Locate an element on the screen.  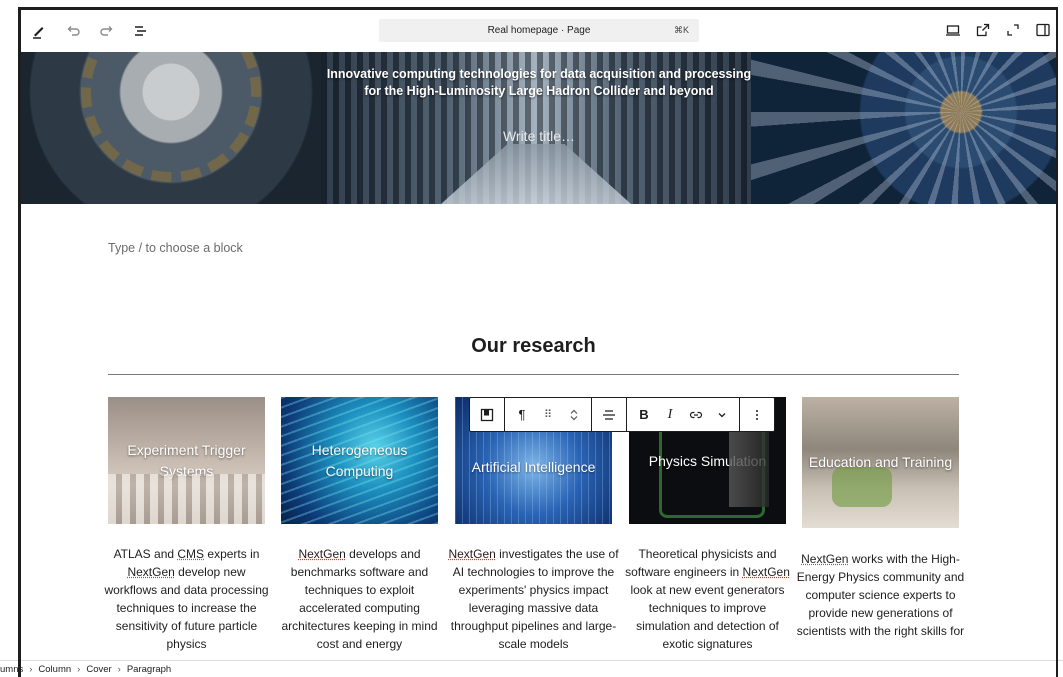
separator is located at coordinates (533, 374).